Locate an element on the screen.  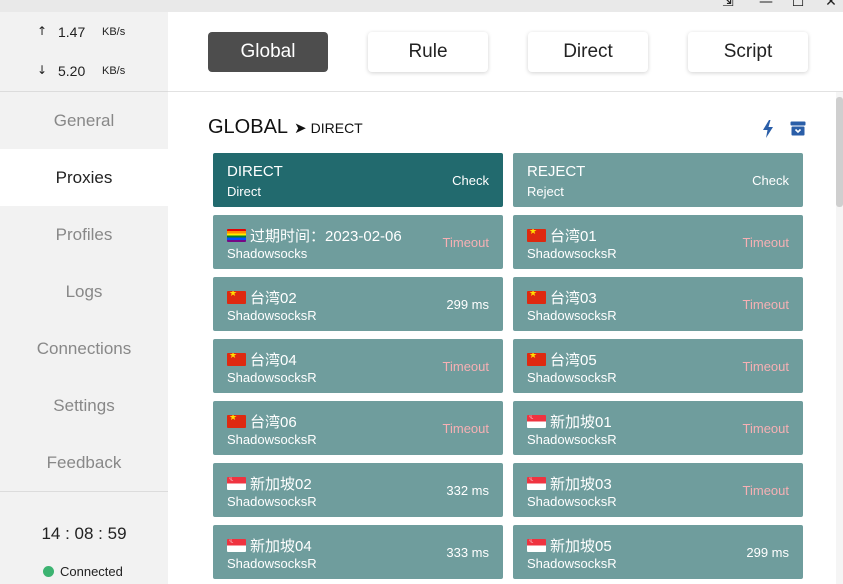
upload-value: 1.47 is located at coordinates (72, 32).